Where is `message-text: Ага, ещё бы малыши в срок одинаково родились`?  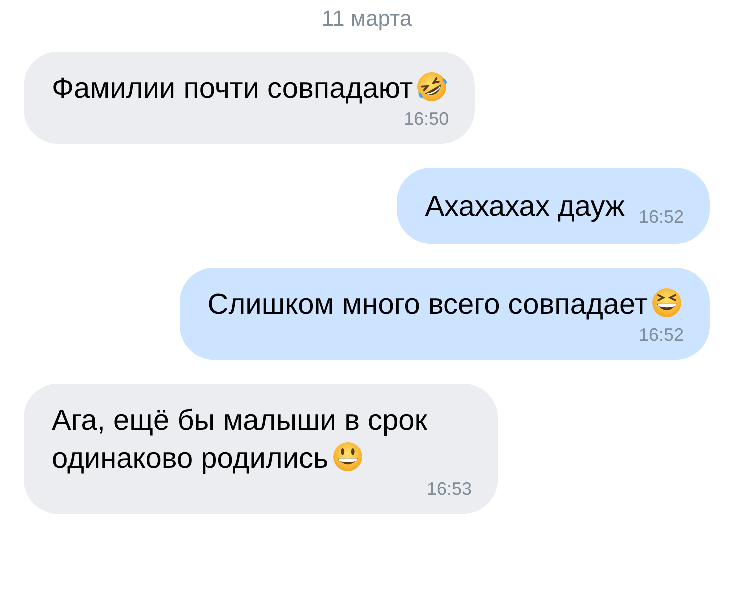 message-text: Ага, ещё бы малыши в срок одинаково родились is located at coordinates (240, 440).